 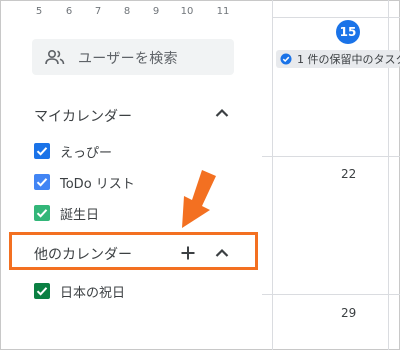 What do you see at coordinates (286, 59) in the screenshot?
I see `task-check-circle-icon` at bounding box center [286, 59].